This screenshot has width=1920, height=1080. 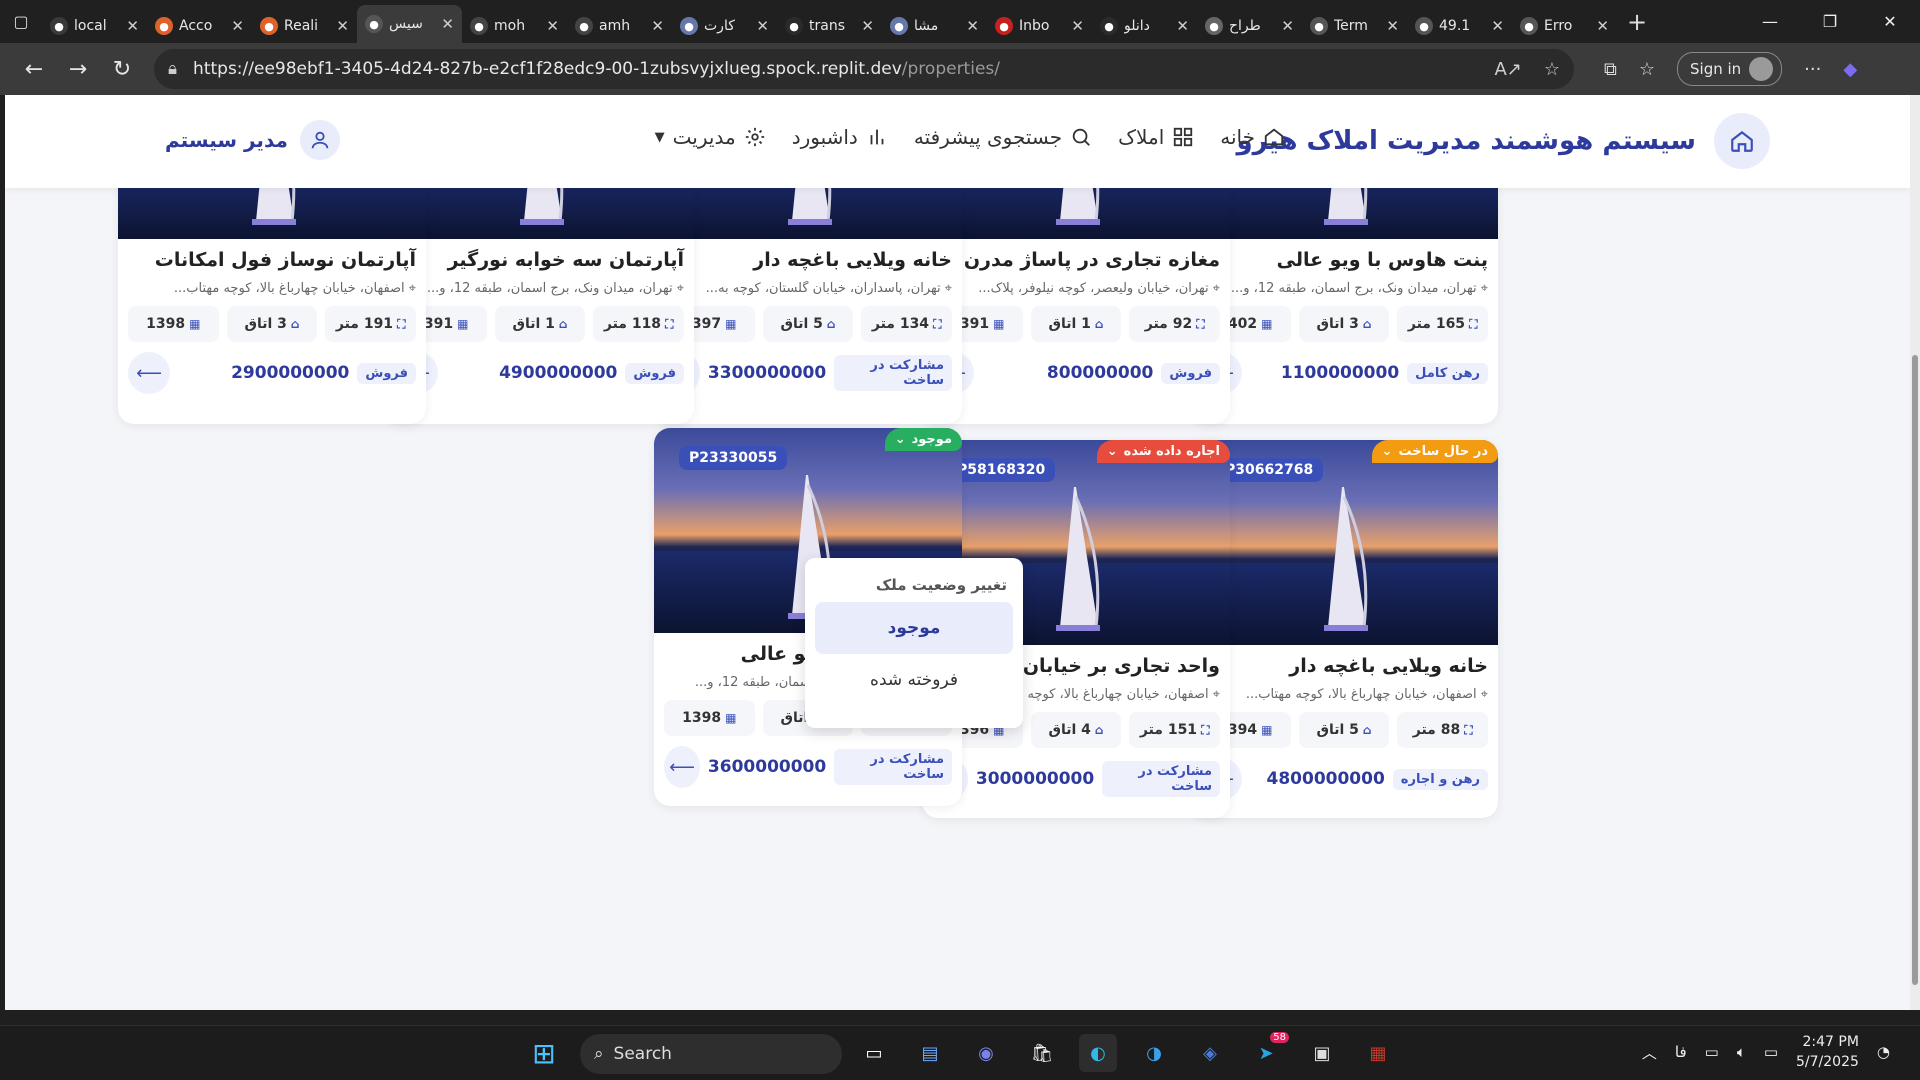 I want to click on back-icon: ←, so click(x=34, y=69).